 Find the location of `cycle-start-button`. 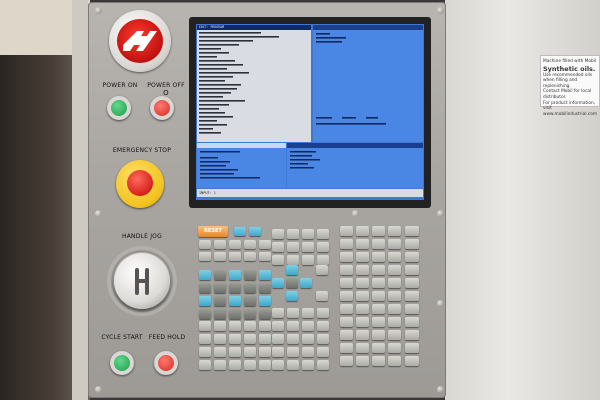

cycle-start-button is located at coordinates (122, 363).